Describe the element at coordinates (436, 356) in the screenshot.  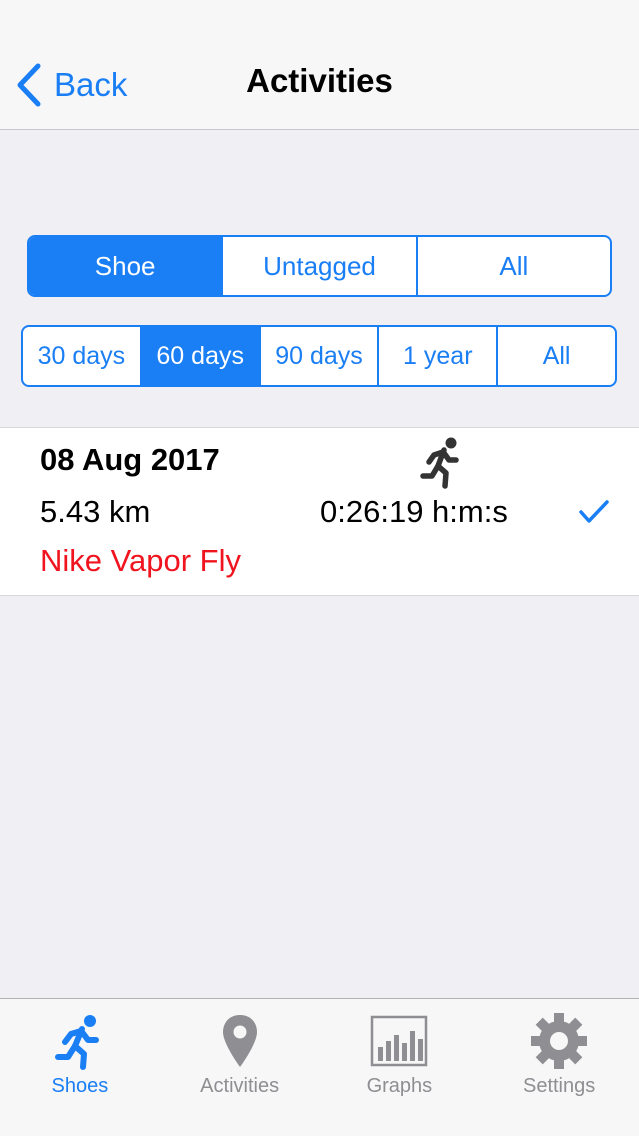
I see `segment-1-year: 1 year` at that location.